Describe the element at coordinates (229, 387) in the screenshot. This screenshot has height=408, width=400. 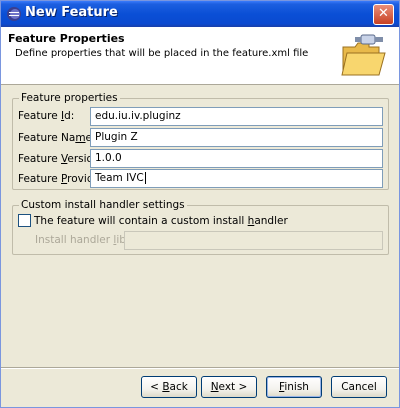
I see `next-button: Next >` at that location.